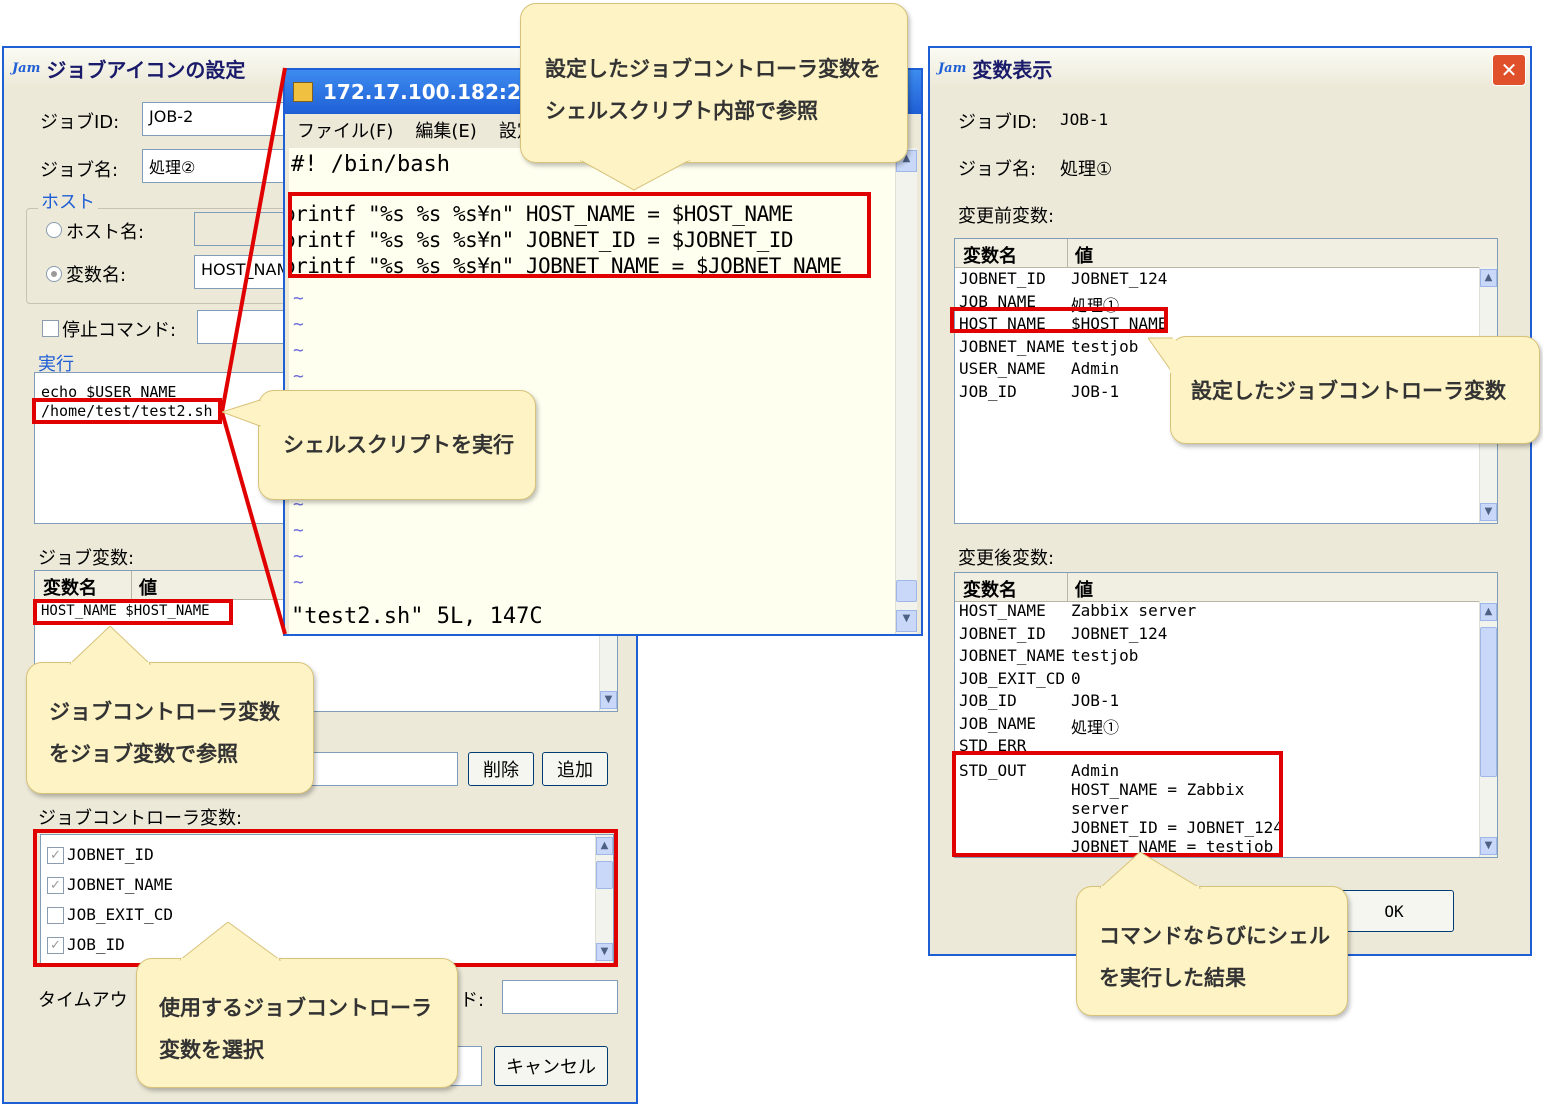 This screenshot has width=1543, height=1107. What do you see at coordinates (211, 1050) in the screenshot?
I see `callout-line: 変数を選択` at bounding box center [211, 1050].